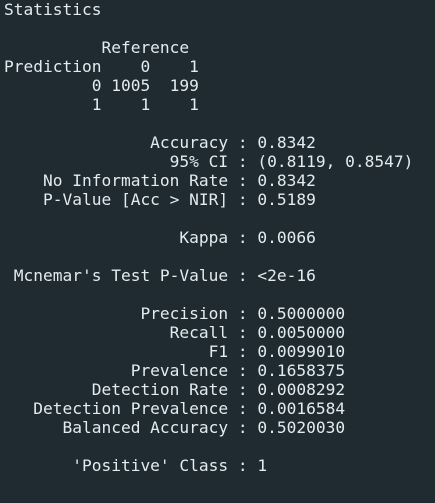 The width and height of the screenshot is (435, 503). Describe the element at coordinates (209, 161) in the screenshot. I see `metric-ci: 95% CI : (0.8119, 0.8547)` at that location.